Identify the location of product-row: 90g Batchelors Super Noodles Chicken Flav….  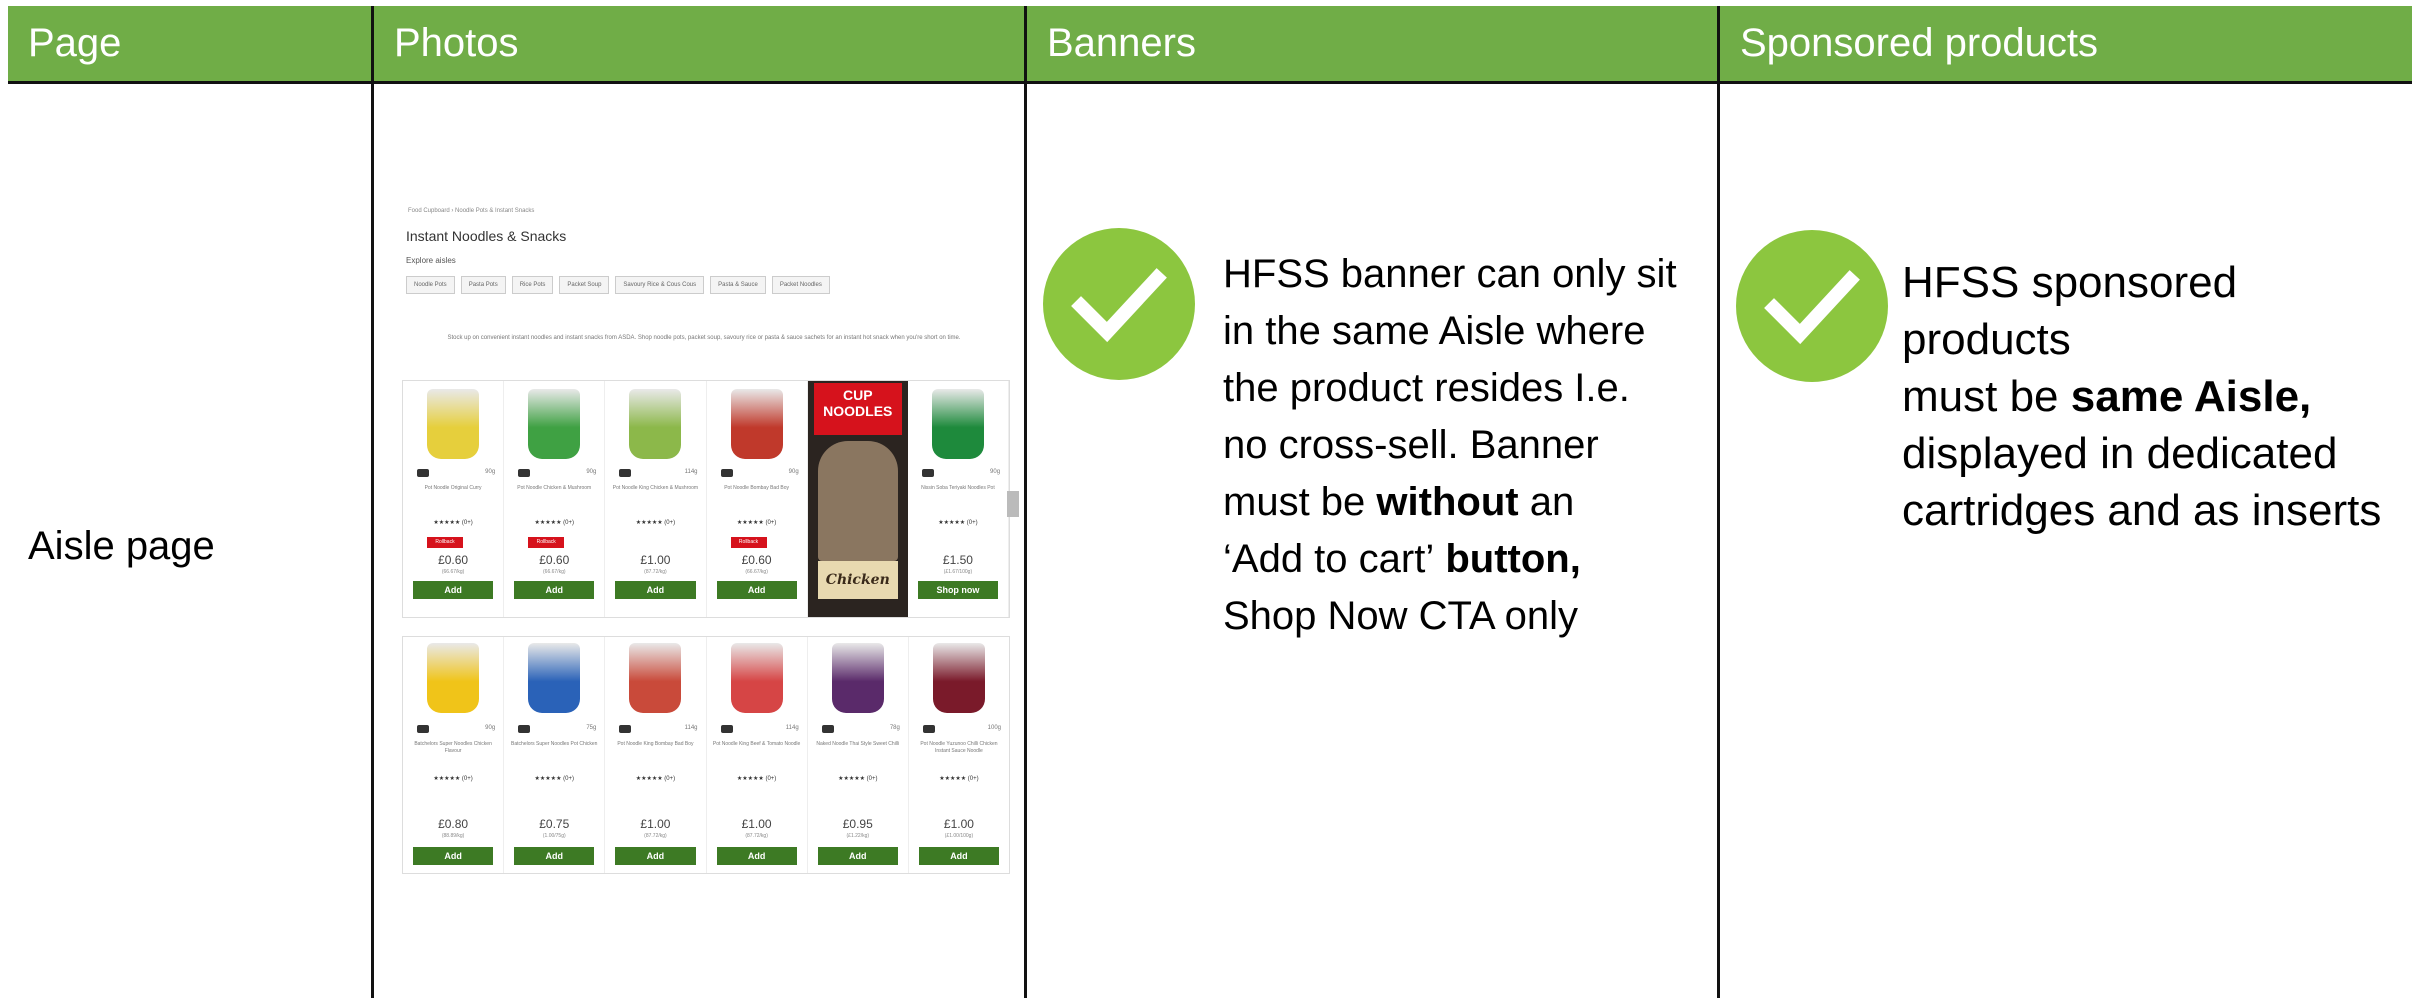
(706, 755).